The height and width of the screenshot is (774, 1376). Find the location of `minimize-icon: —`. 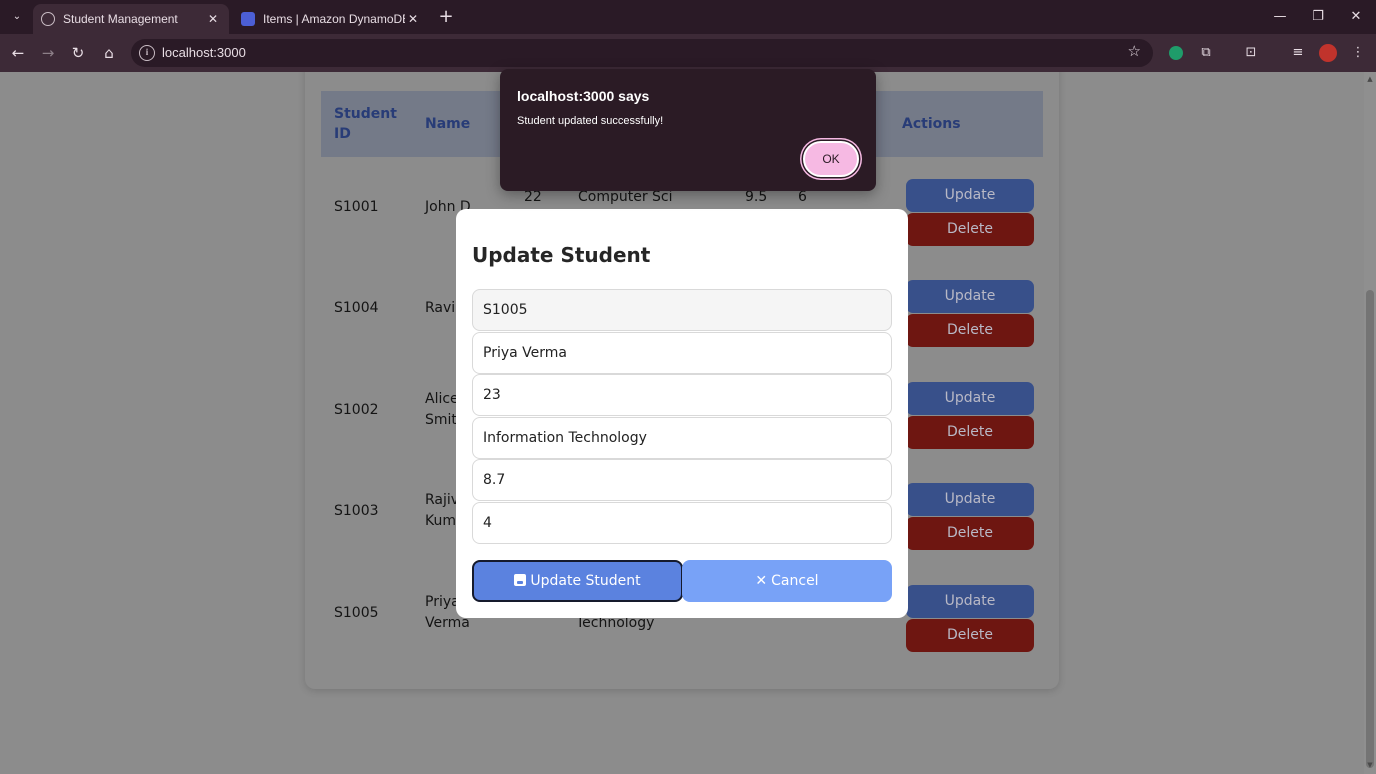

minimize-icon: — is located at coordinates (1280, 17).